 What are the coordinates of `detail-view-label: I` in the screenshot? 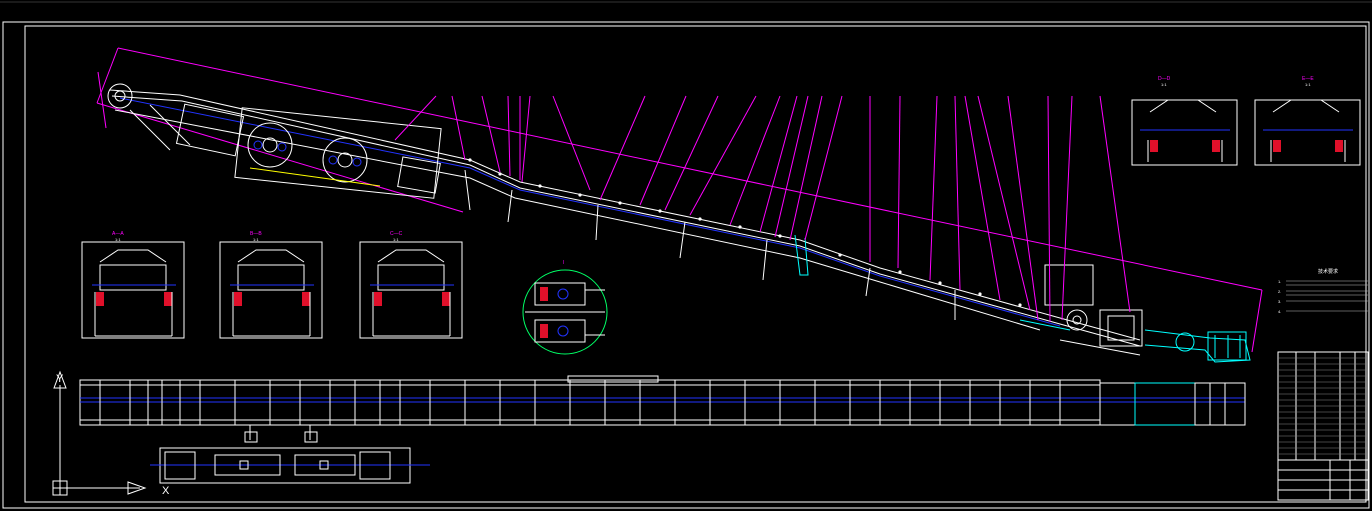 It's located at (563, 263).